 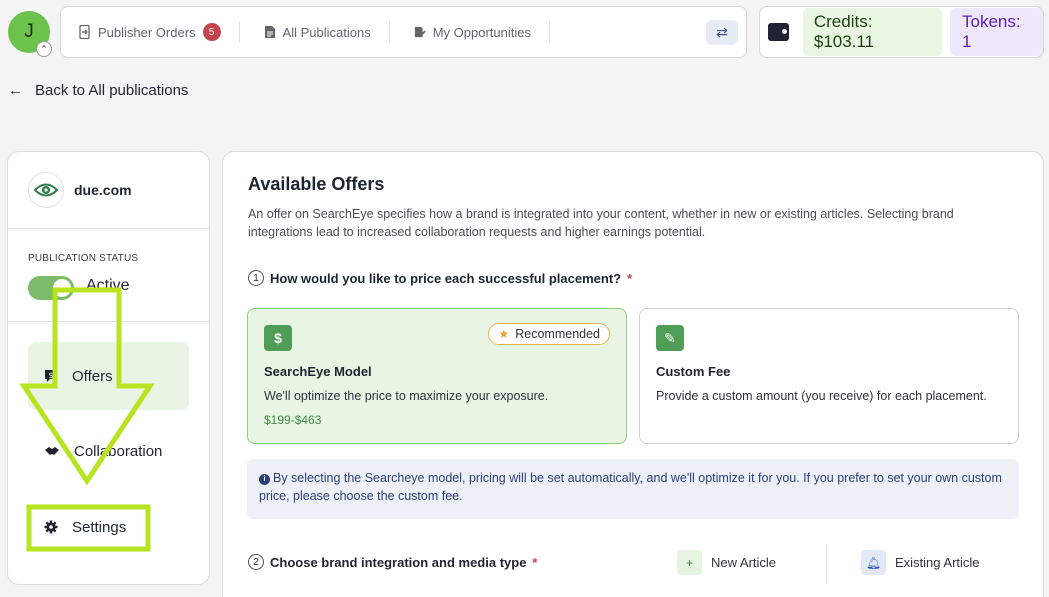 What do you see at coordinates (318, 371) in the screenshot?
I see `card-title: SearchEye Model` at bounding box center [318, 371].